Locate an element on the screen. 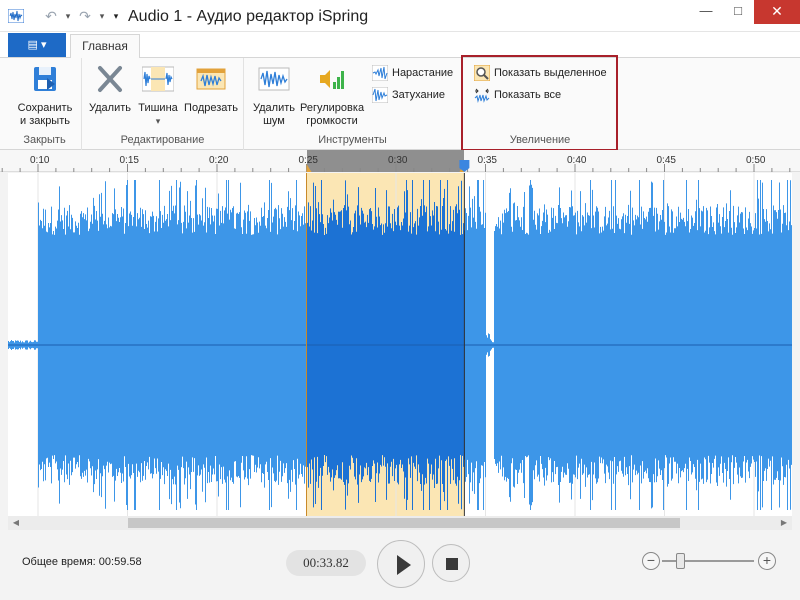 The height and width of the screenshot is (600, 800). tab-home: Главная is located at coordinates (105, 46).